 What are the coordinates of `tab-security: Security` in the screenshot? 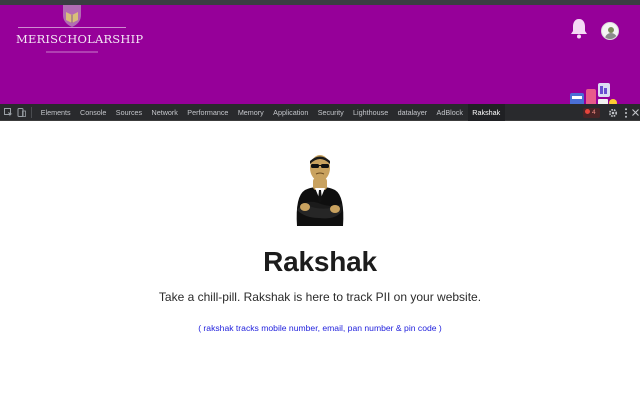 It's located at (330, 112).